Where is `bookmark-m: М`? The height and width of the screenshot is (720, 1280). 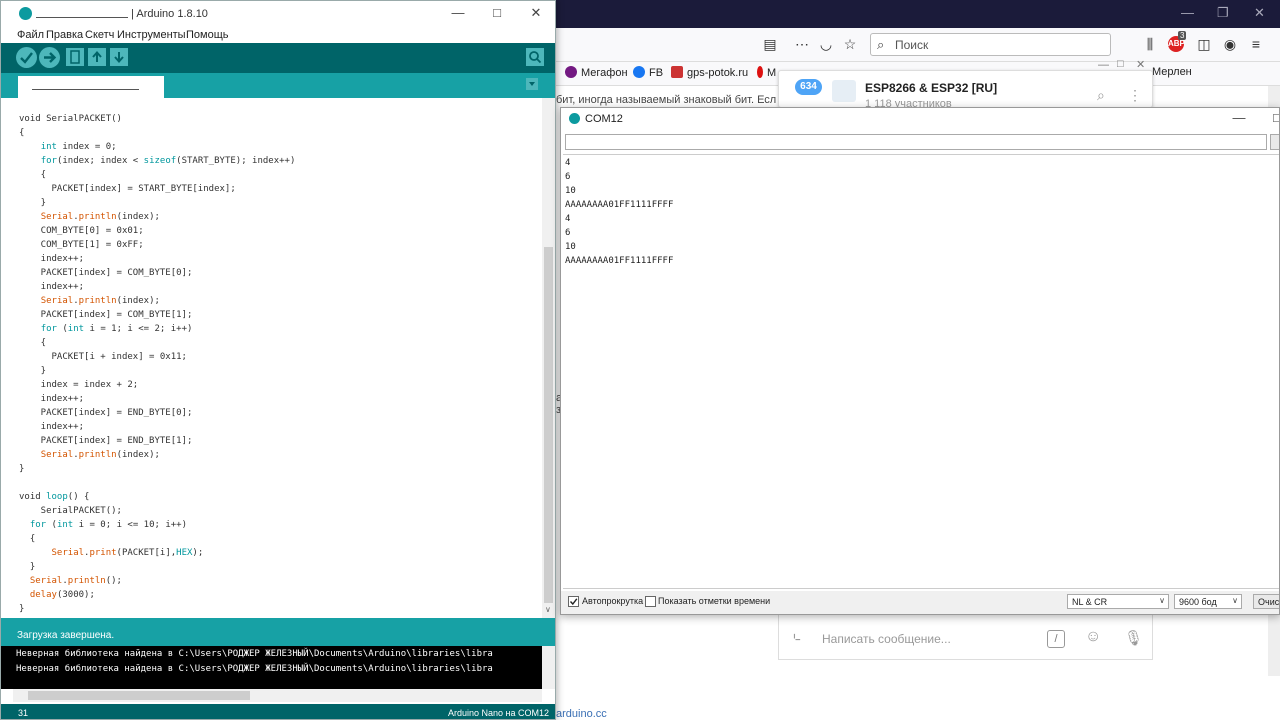
bookmark-m: М is located at coordinates (766, 72).